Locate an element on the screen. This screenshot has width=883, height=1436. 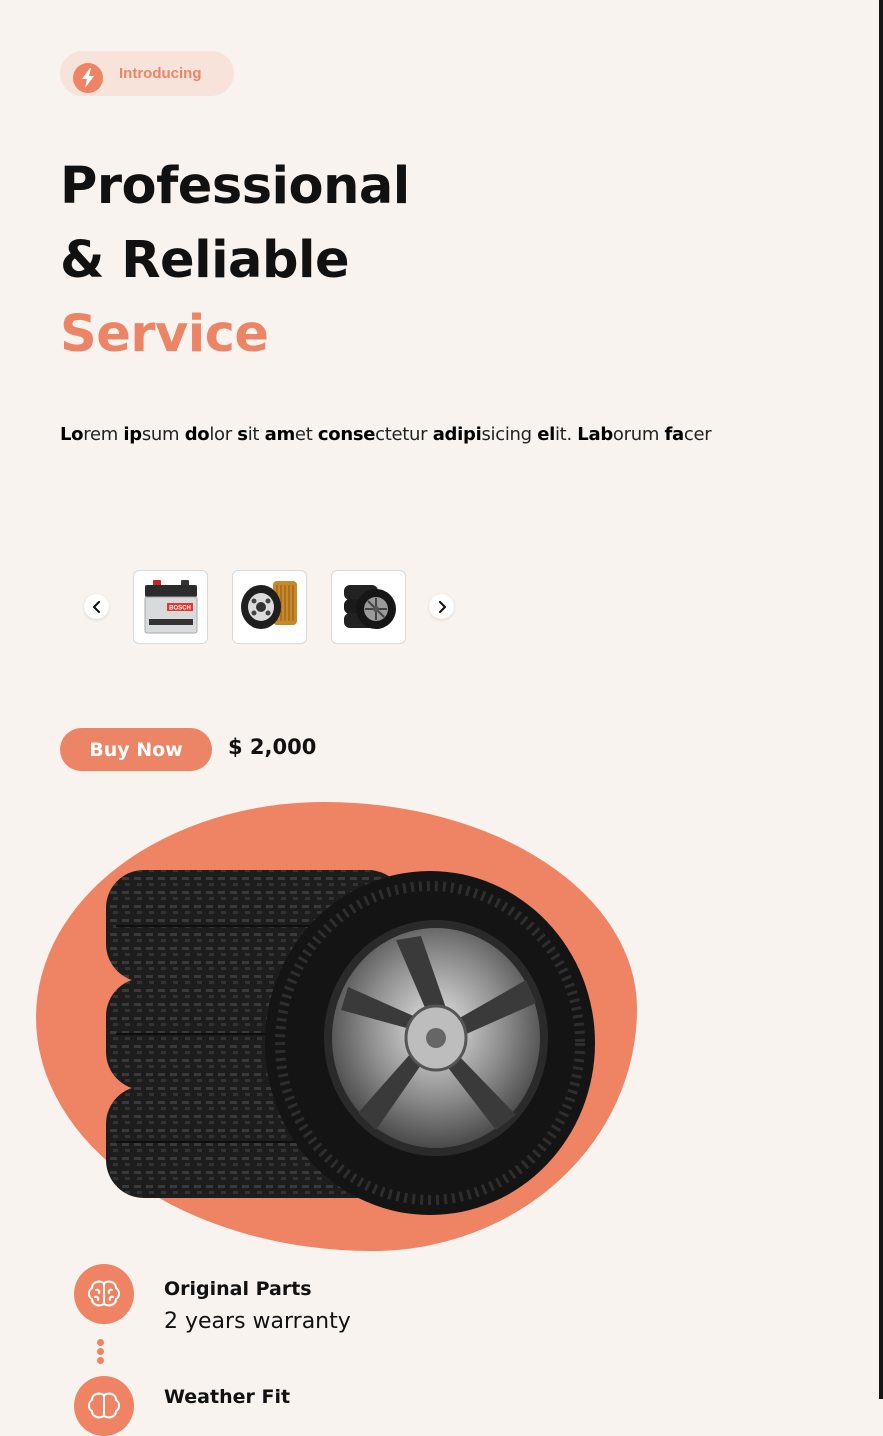
feature-subtitle-warranty: 2 years warranty is located at coordinates (257, 1321).